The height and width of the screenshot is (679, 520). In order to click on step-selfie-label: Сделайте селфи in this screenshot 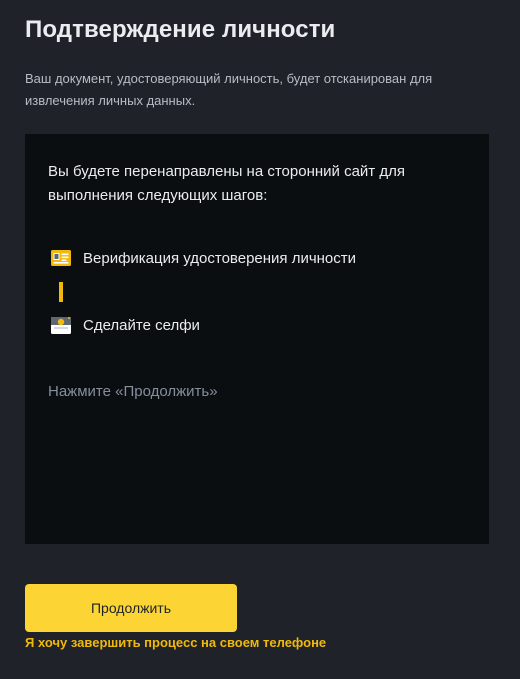, I will do `click(141, 325)`.